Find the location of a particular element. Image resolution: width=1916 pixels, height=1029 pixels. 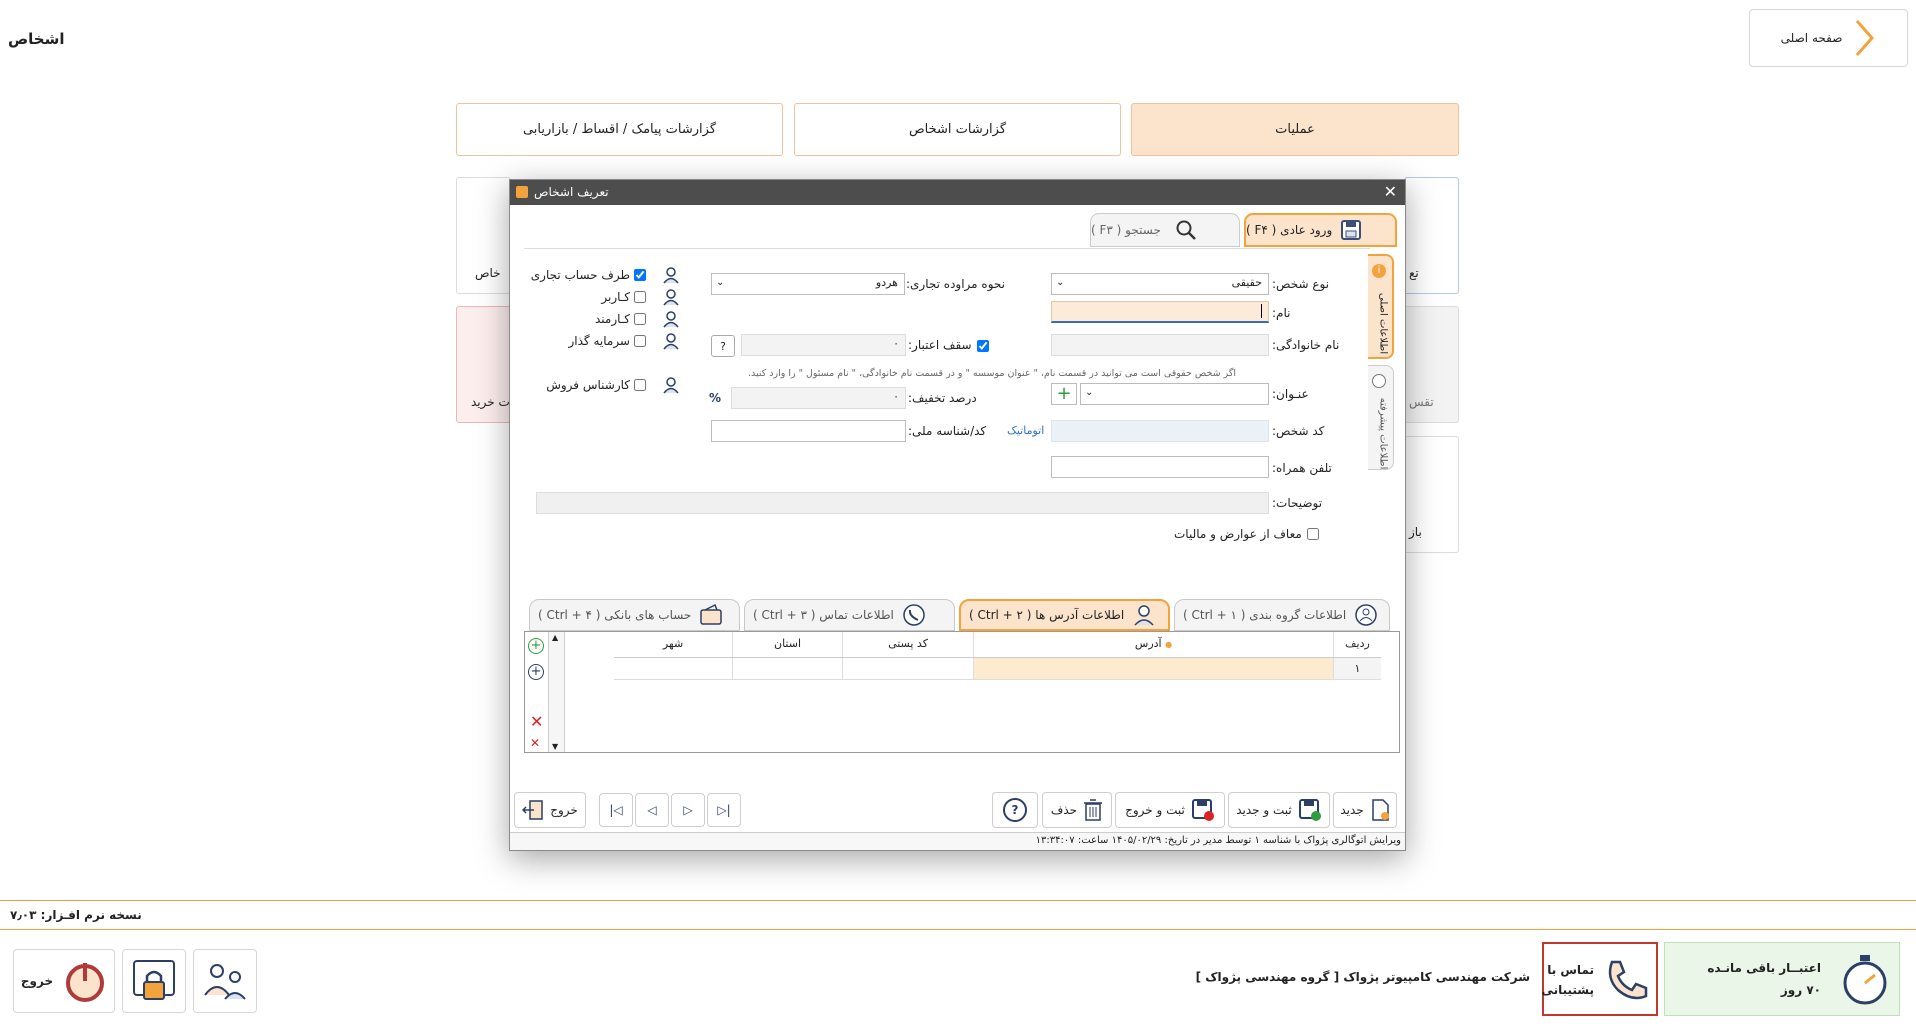

first-record-button: |◁ is located at coordinates (616, 810).